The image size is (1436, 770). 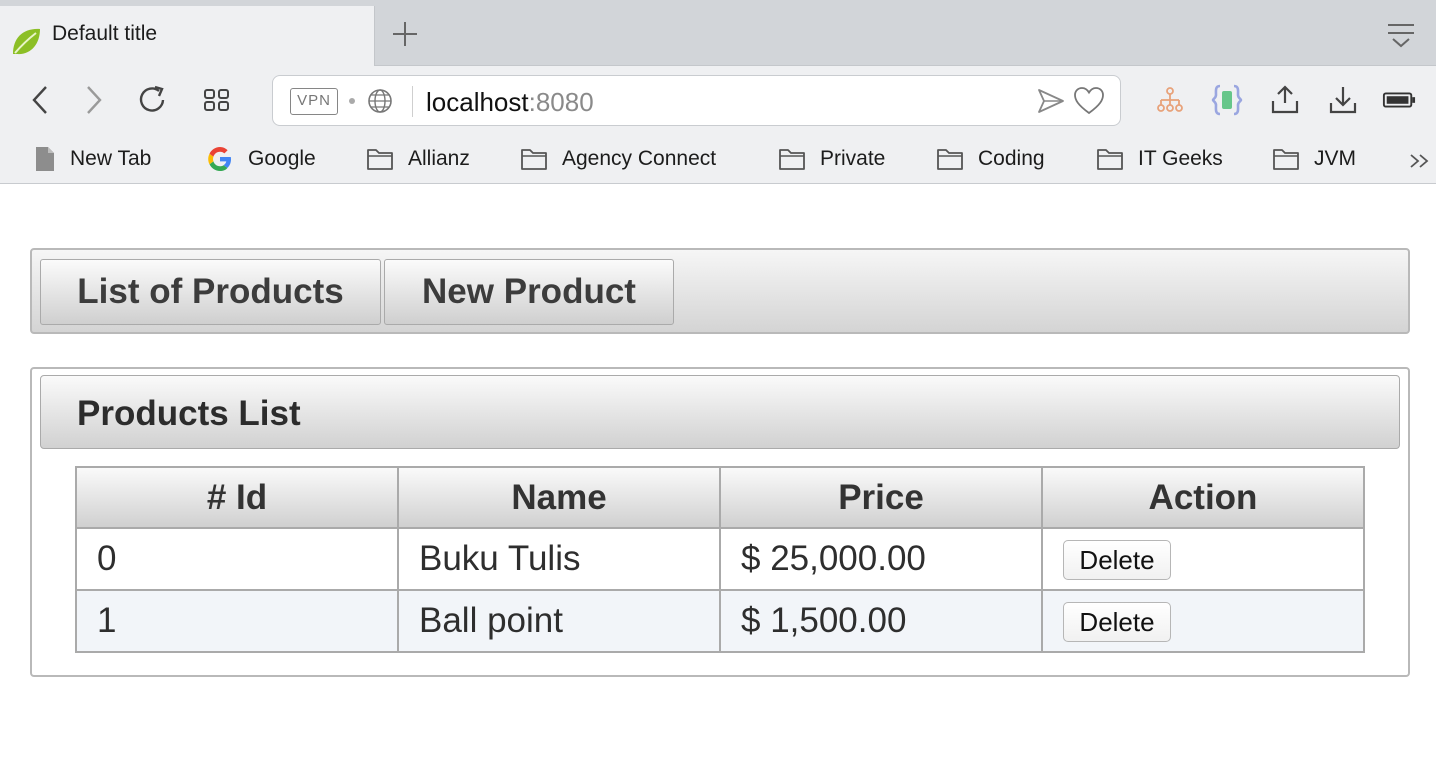 What do you see at coordinates (718, 33) in the screenshot?
I see `tab-strip: Default title` at bounding box center [718, 33].